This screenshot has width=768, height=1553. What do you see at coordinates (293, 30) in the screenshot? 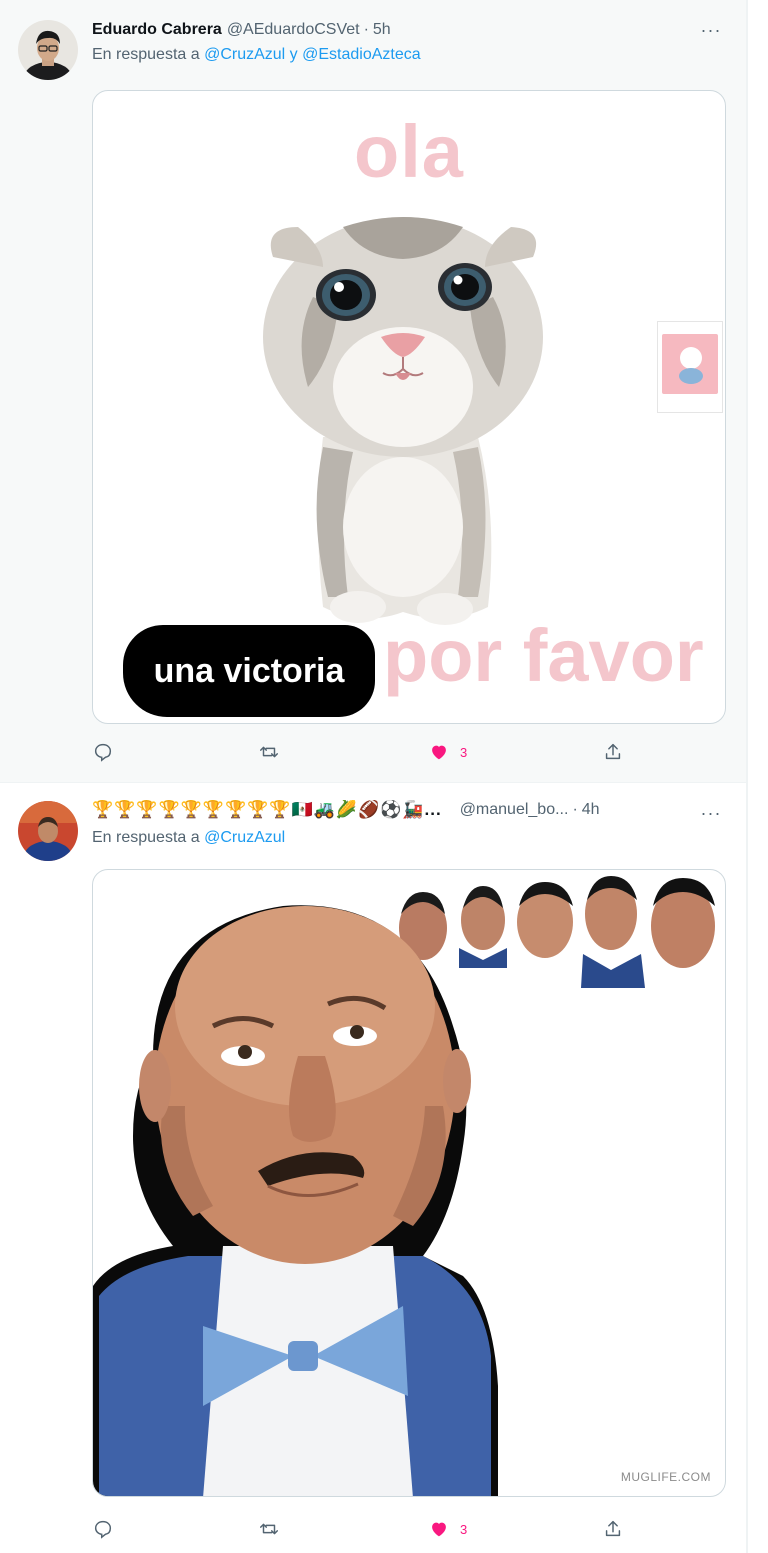
I see `user-handle: @AEduardoCSVet` at bounding box center [293, 30].